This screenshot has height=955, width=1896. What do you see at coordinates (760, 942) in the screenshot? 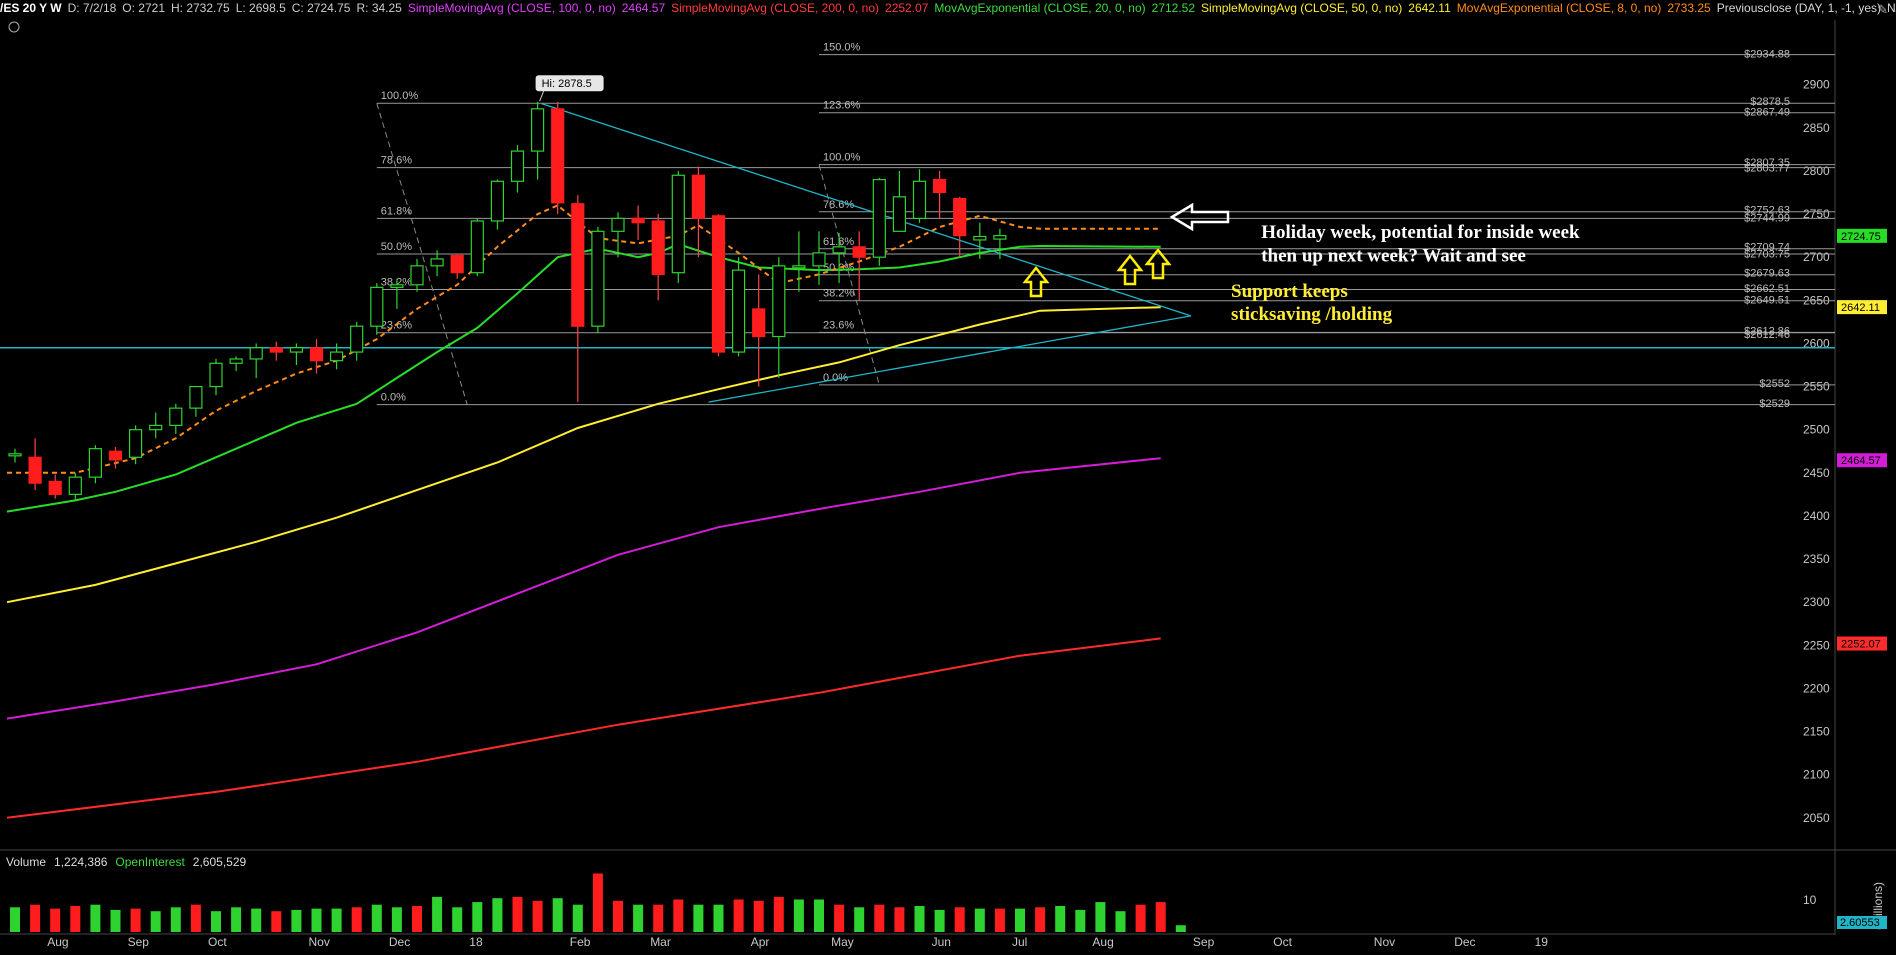
I see `x-tick-label: Apr` at bounding box center [760, 942].